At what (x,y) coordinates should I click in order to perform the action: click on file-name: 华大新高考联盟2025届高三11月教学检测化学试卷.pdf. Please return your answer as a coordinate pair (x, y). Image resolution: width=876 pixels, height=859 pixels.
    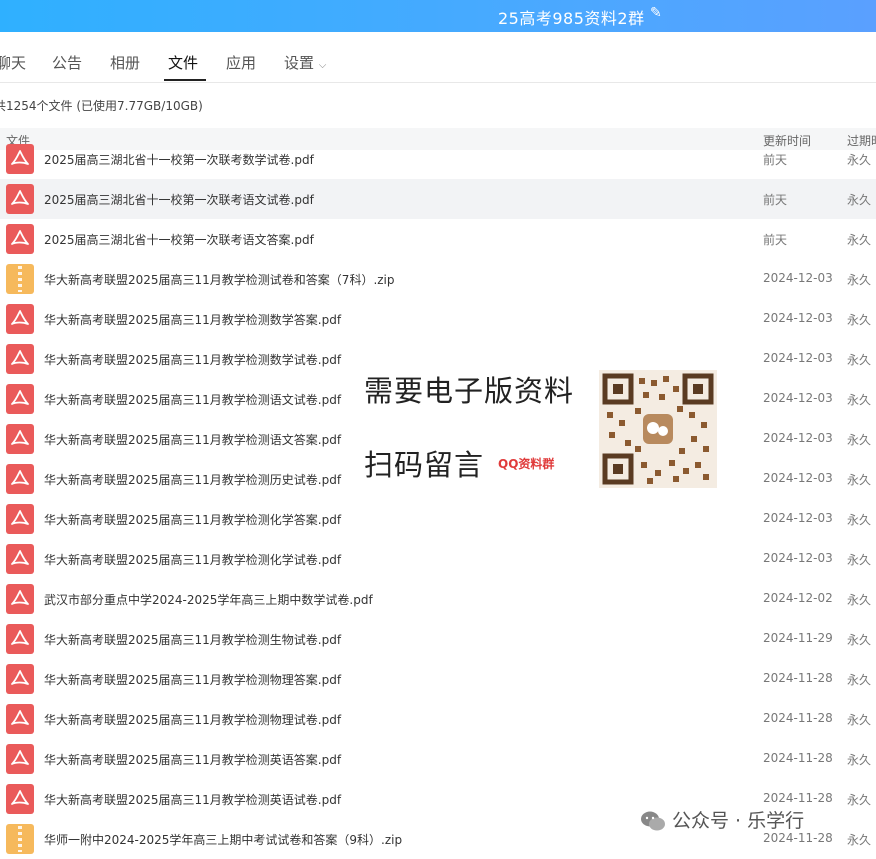
    Looking at the image, I should click on (192, 559).